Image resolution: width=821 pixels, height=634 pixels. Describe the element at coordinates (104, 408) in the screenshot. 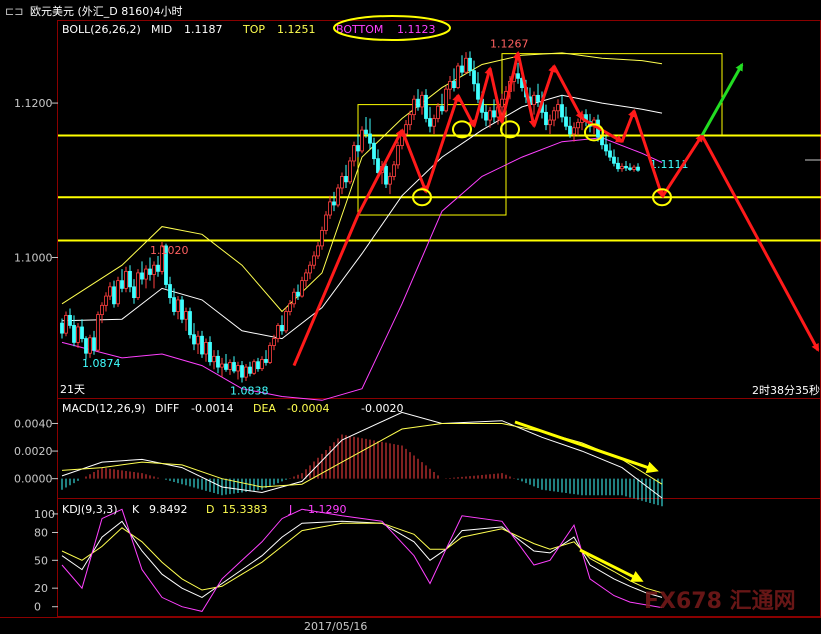

I see `macd-indicator-label: MACD(12,26,9)` at that location.